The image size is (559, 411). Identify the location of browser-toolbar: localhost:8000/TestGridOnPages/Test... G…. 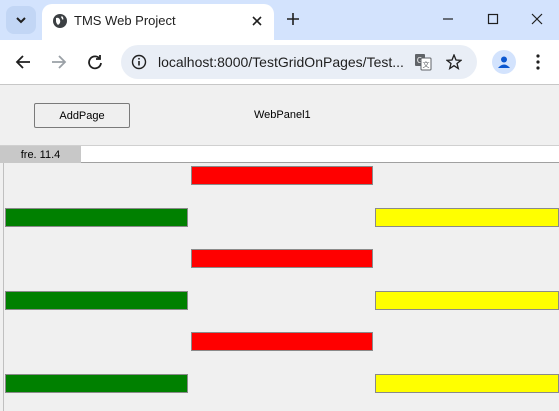
(279, 62).